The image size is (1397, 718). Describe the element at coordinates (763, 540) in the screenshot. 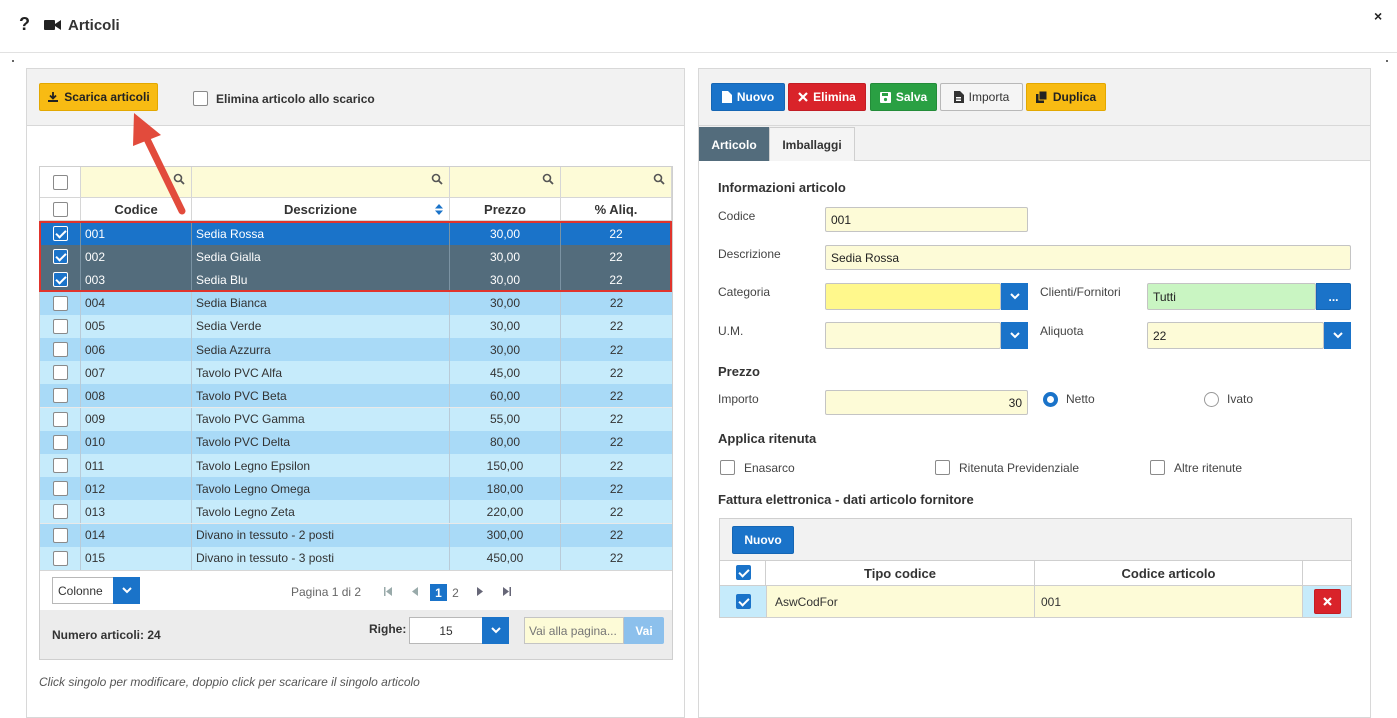

I see `add-supplier-code-button: Nuovo` at that location.